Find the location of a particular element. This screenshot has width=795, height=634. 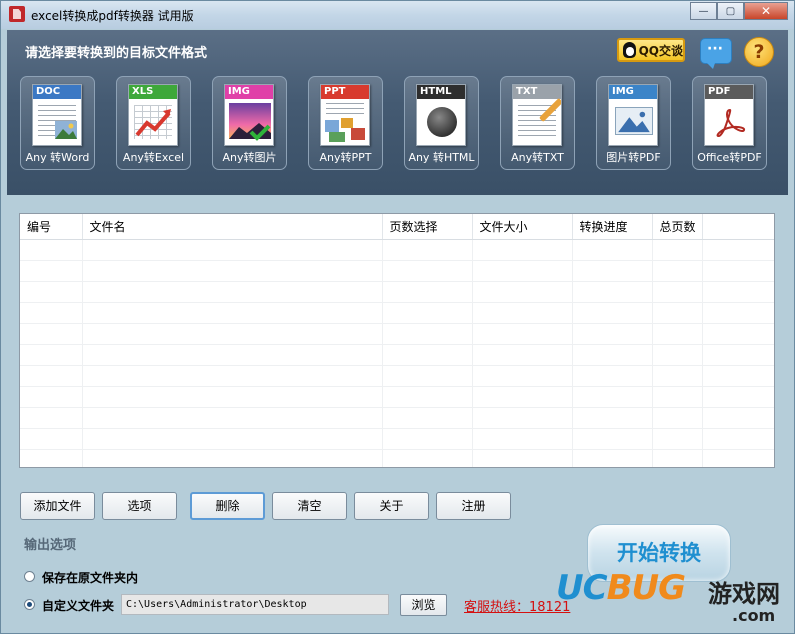

ucbug-watermark-logo: UCBUG 游戏网 .com is located at coordinates (674, 599).